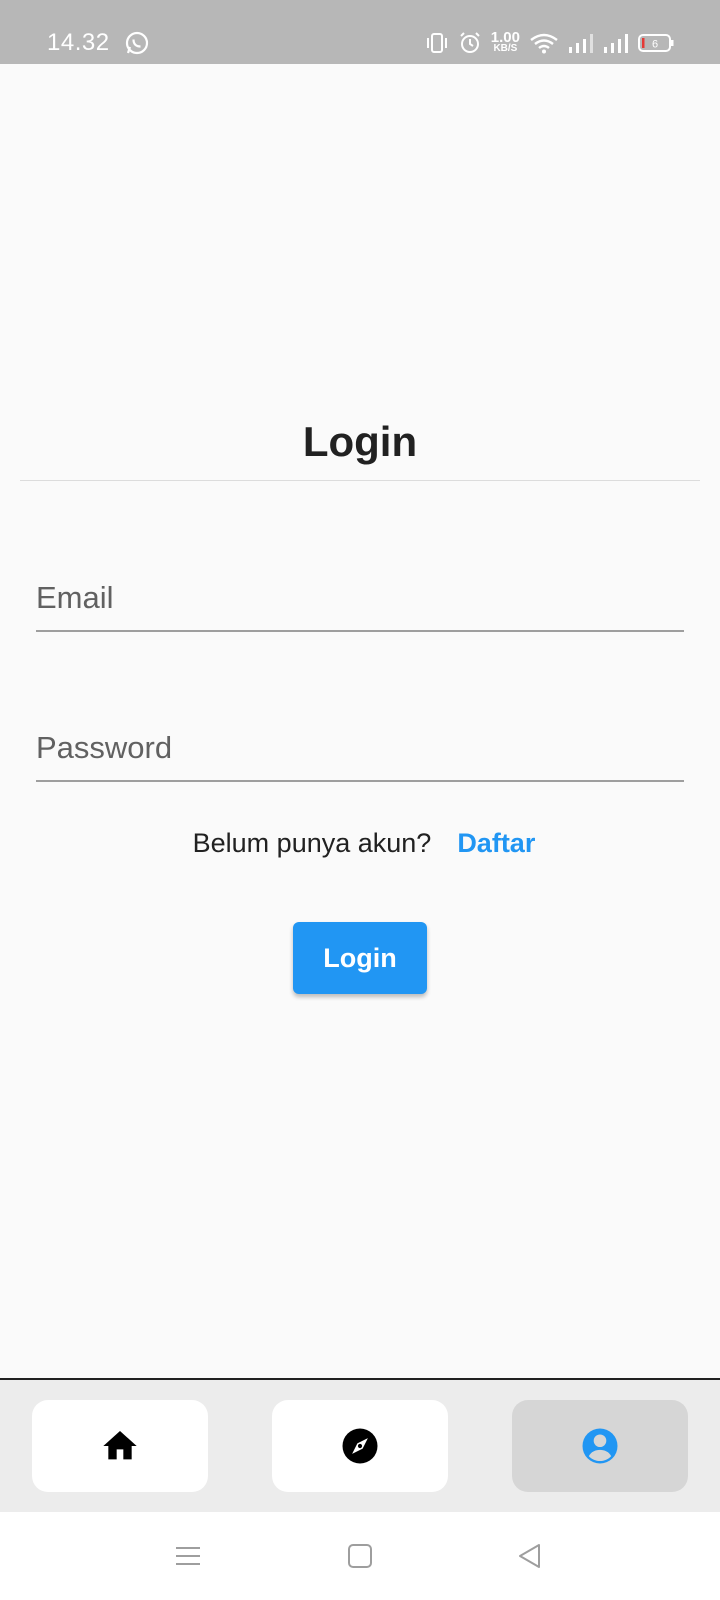  Describe the element at coordinates (137, 43) in the screenshot. I see `whatsapp-icon` at that location.